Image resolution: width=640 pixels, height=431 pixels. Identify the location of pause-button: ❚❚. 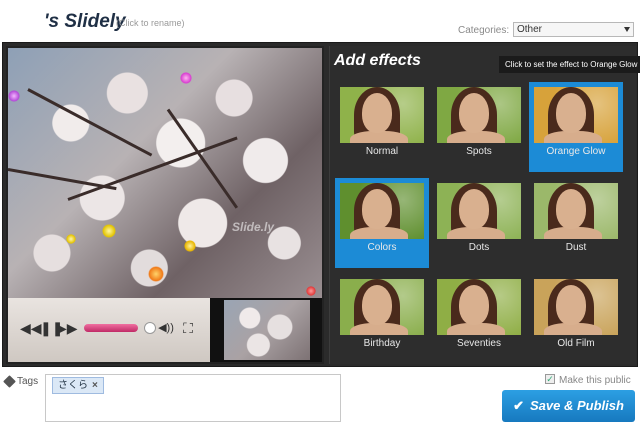
(51, 328).